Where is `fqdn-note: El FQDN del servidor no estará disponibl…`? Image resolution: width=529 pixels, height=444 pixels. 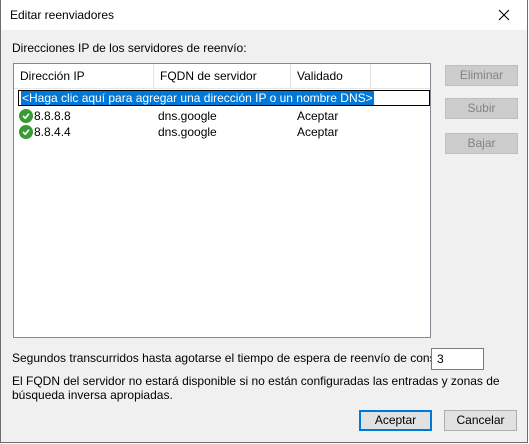 fqdn-note: El FQDN del servidor no estará disponibl… is located at coordinates (256, 388).